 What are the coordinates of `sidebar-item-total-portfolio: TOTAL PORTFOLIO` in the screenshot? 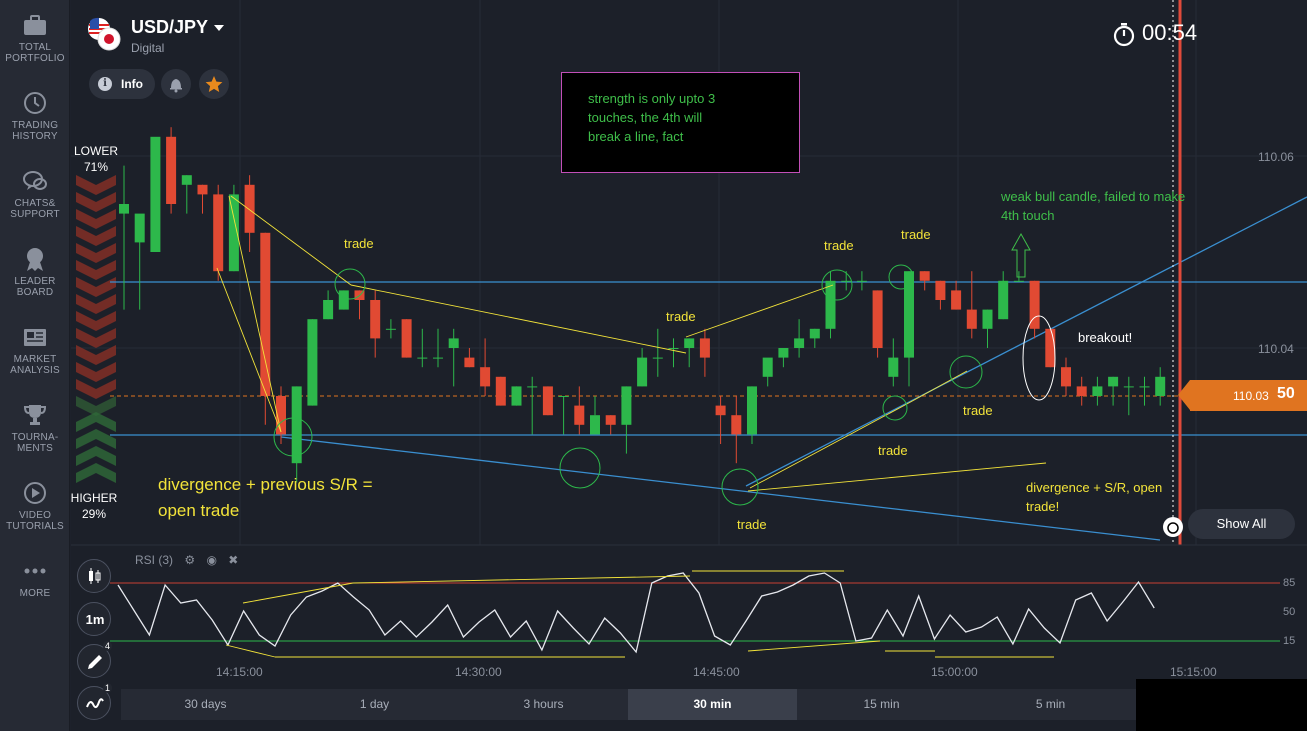 It's located at (35, 38).